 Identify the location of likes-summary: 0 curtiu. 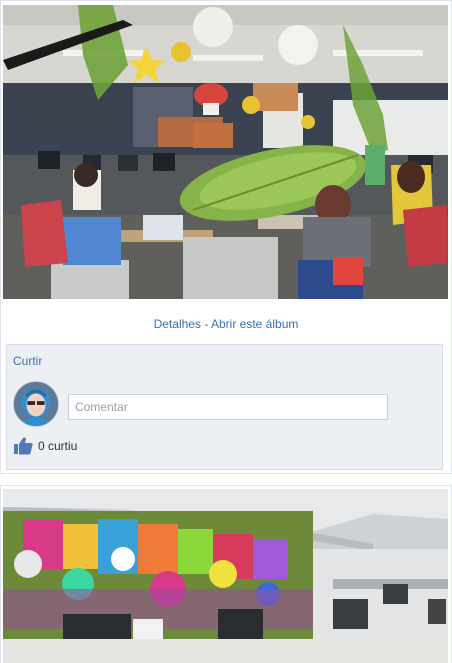
(45, 446).